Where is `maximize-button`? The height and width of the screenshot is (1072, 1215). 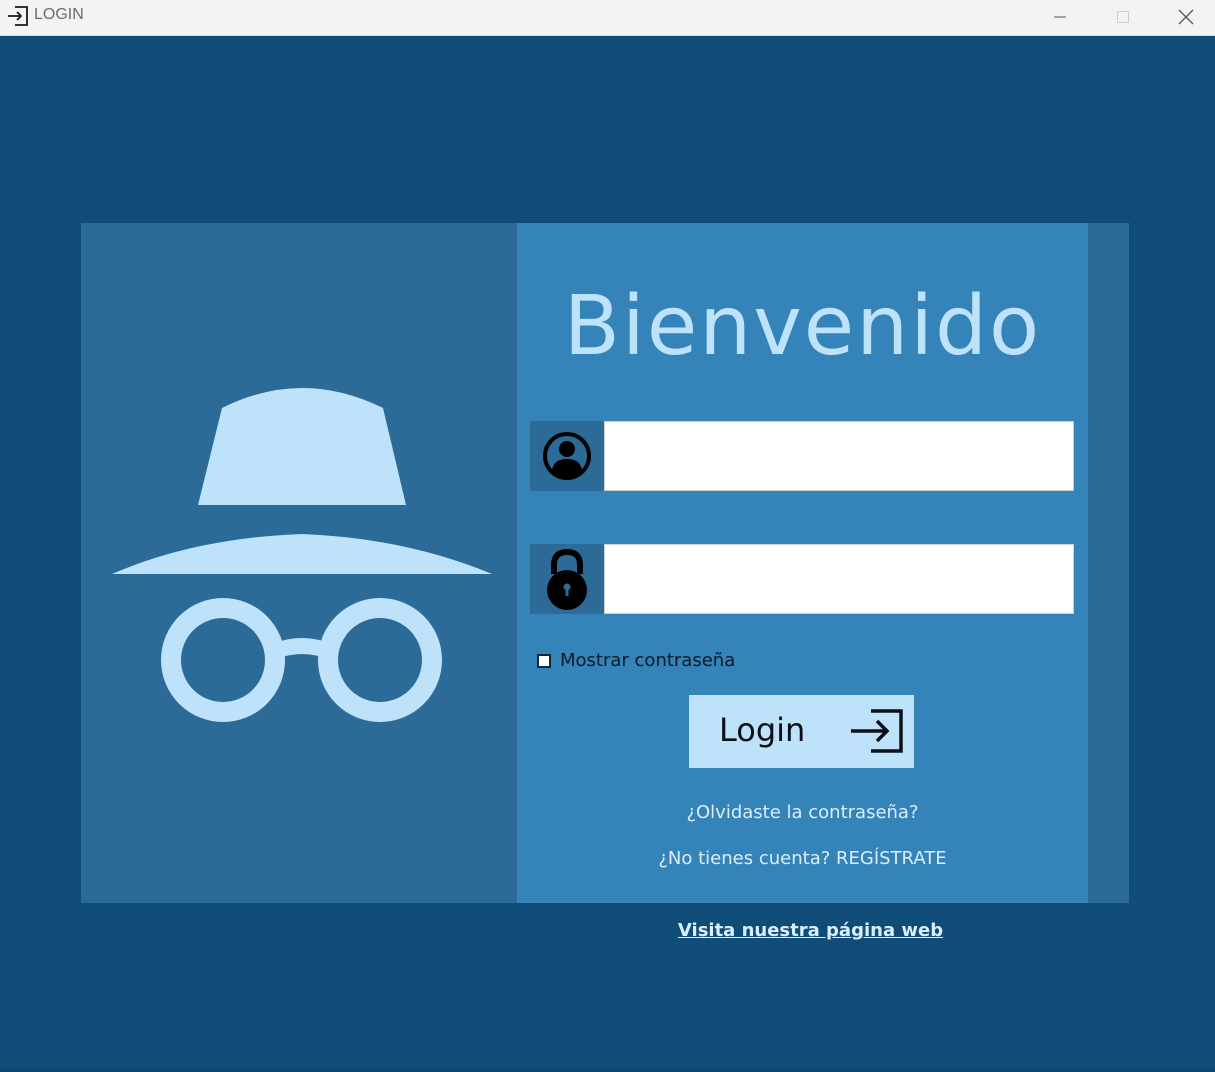
maximize-button is located at coordinates (1123, 17).